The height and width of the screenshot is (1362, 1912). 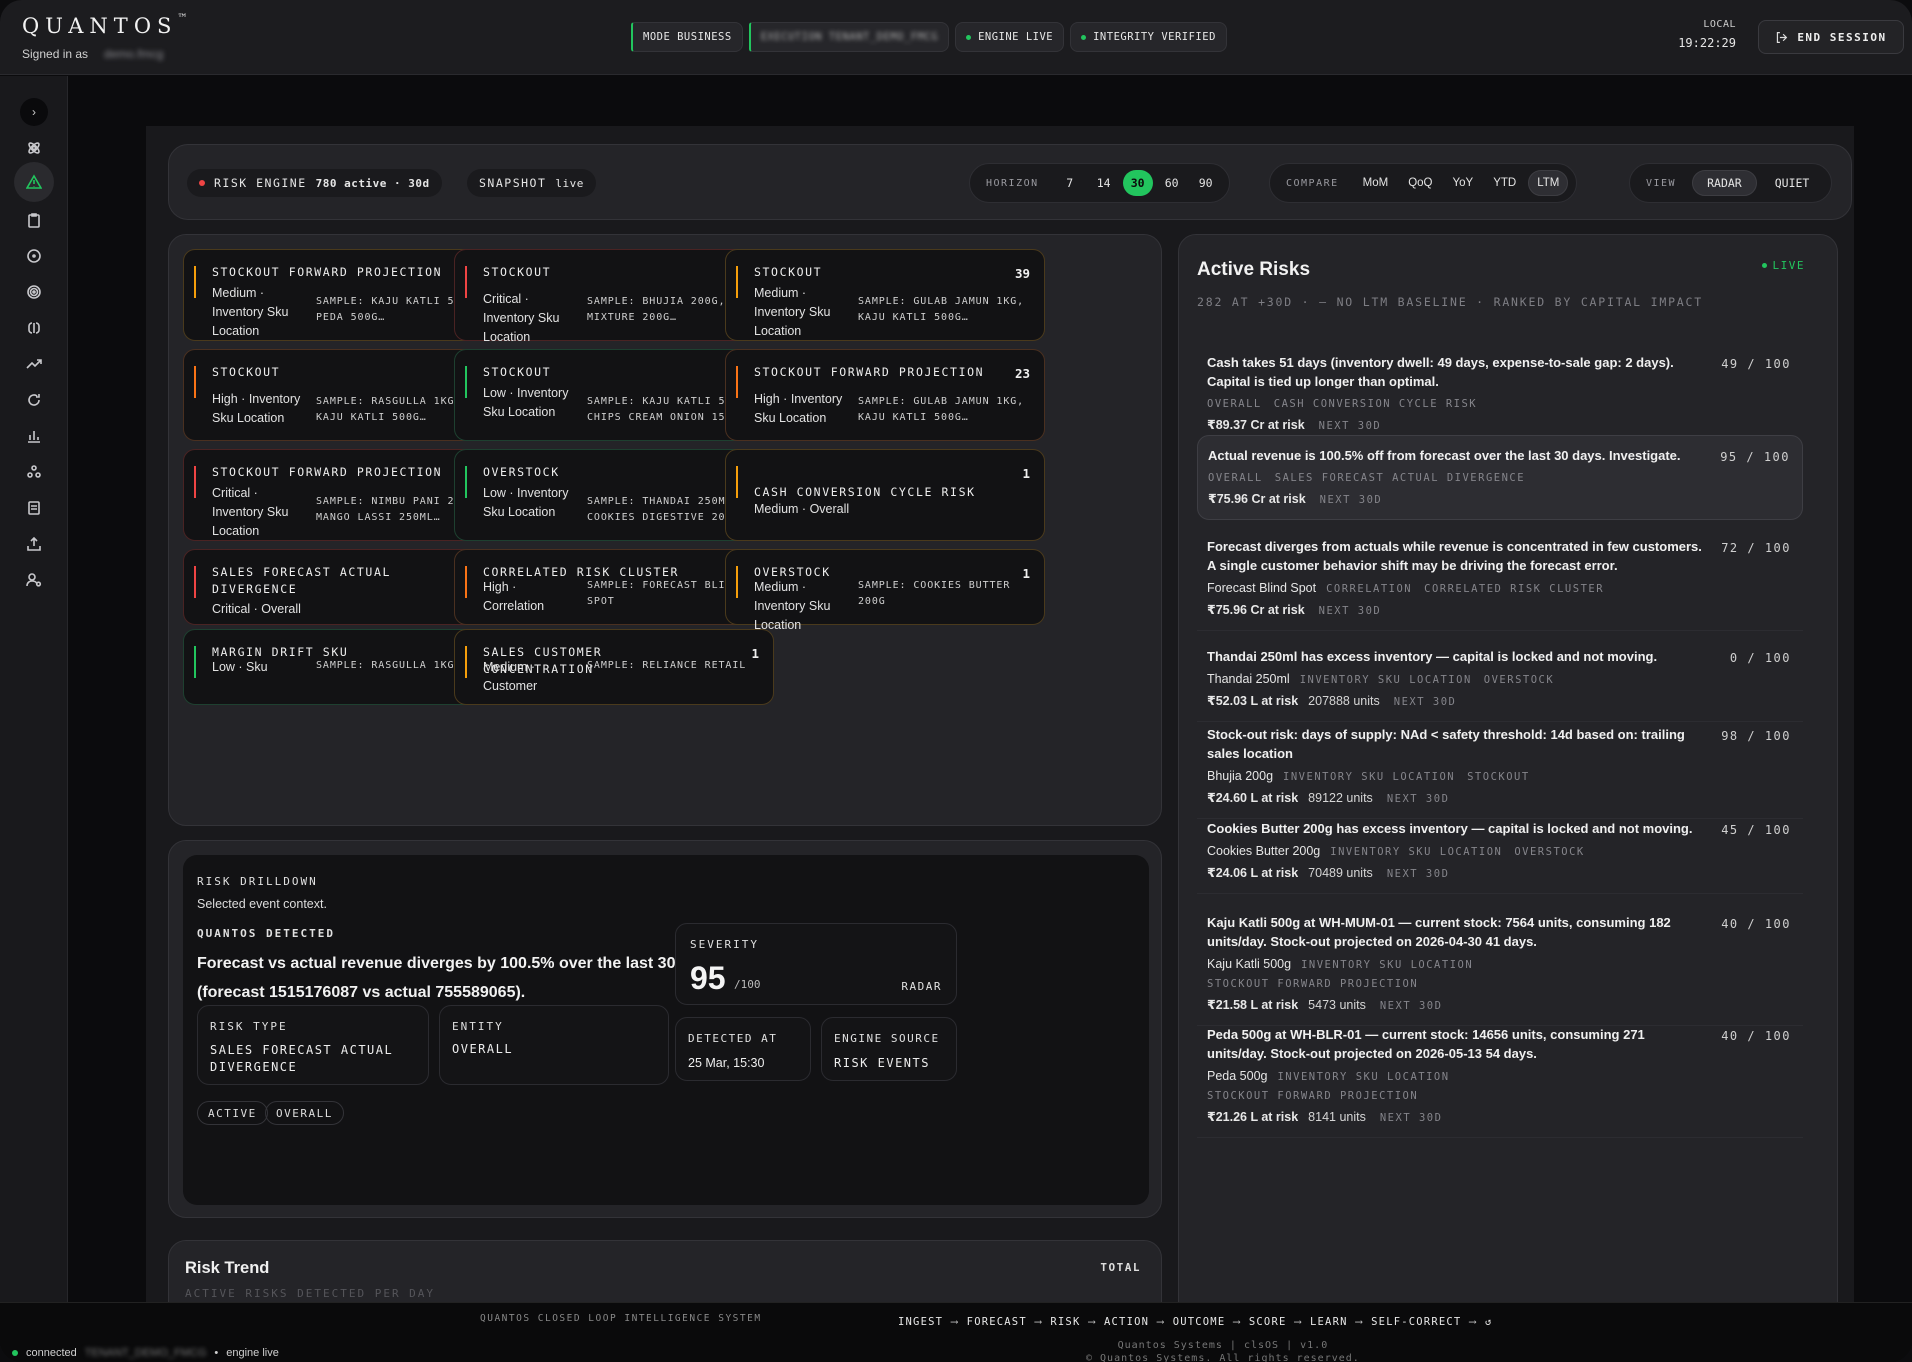 What do you see at coordinates (513, 183) in the screenshot?
I see `snapshot-label: SNAPSHOT` at bounding box center [513, 183].